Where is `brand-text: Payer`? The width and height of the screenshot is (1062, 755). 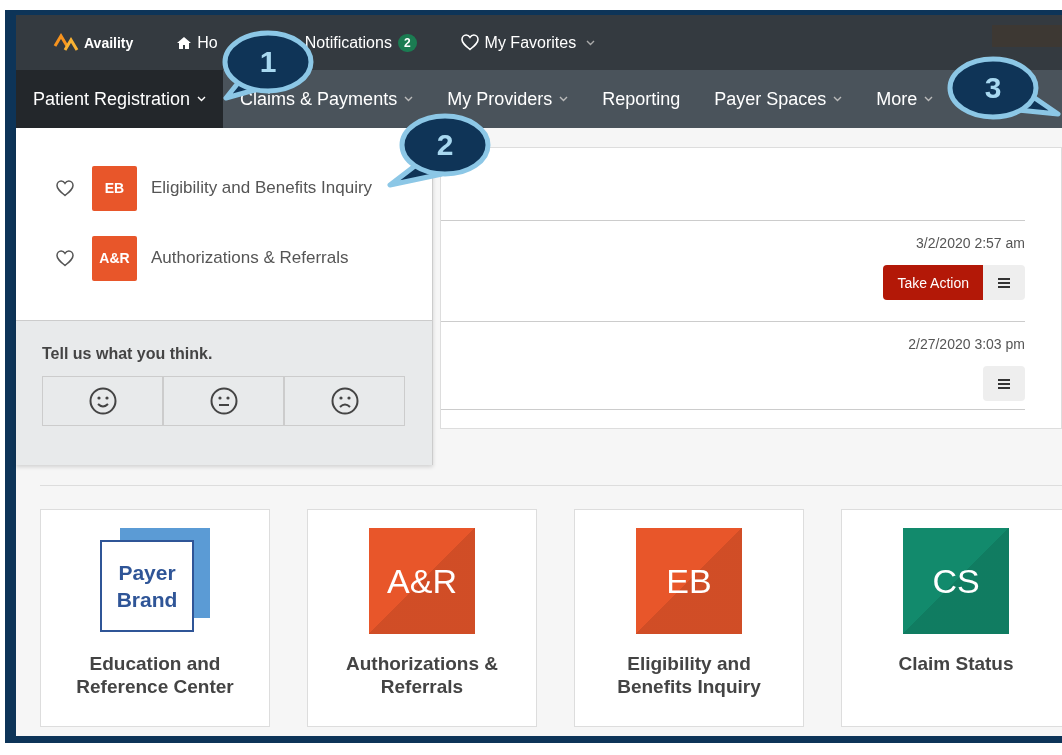
brand-text: Payer is located at coordinates (147, 573).